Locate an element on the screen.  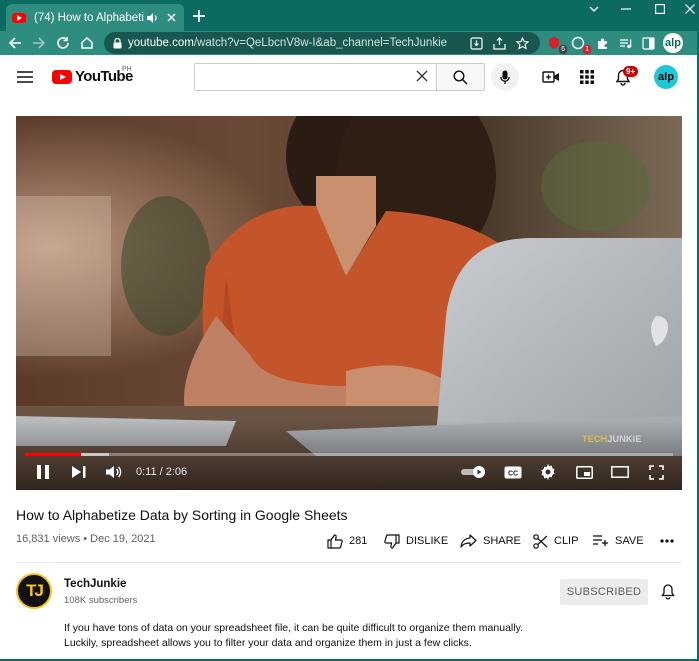
miniplayer-icon is located at coordinates (584, 472).